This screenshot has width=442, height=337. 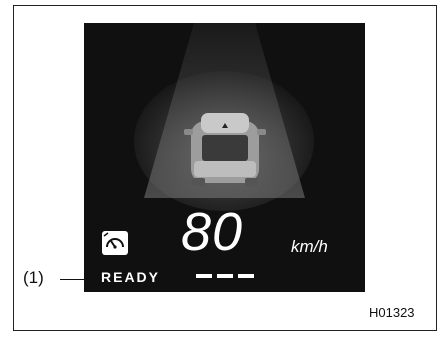 I want to click on callout-label-1: (1), so click(x=33, y=277).